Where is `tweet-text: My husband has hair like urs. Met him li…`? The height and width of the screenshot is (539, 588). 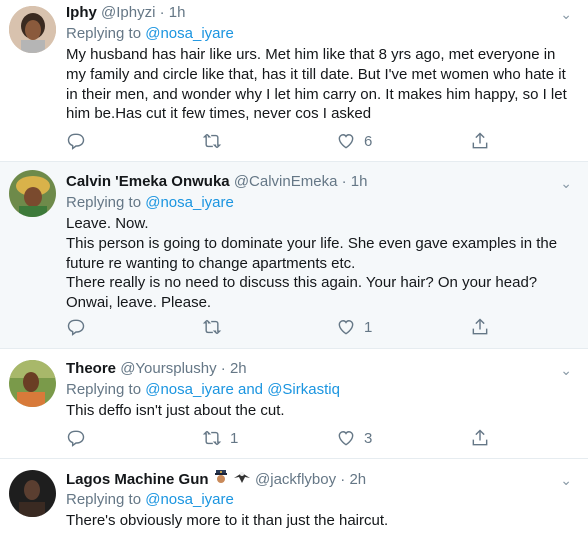
tweet-text: My husband has hair like urs. Met him li… is located at coordinates (318, 84).